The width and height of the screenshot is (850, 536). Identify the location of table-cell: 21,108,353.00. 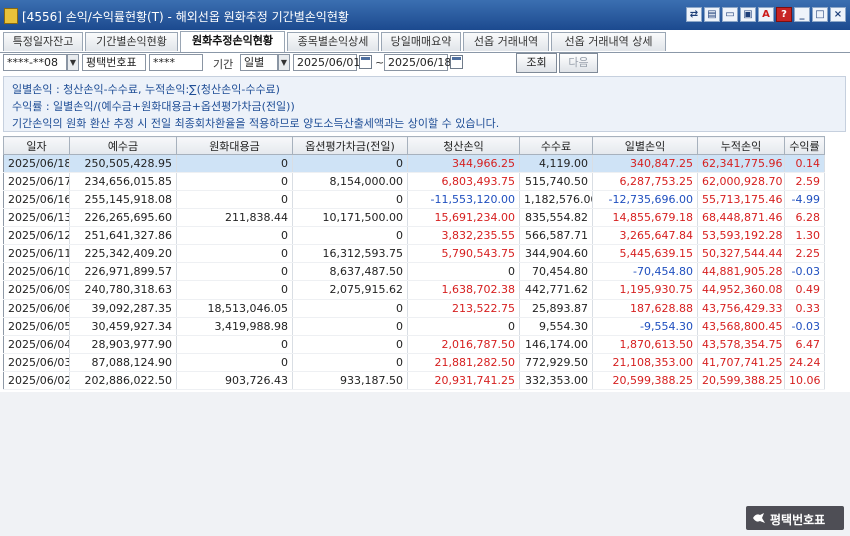
(645, 362).